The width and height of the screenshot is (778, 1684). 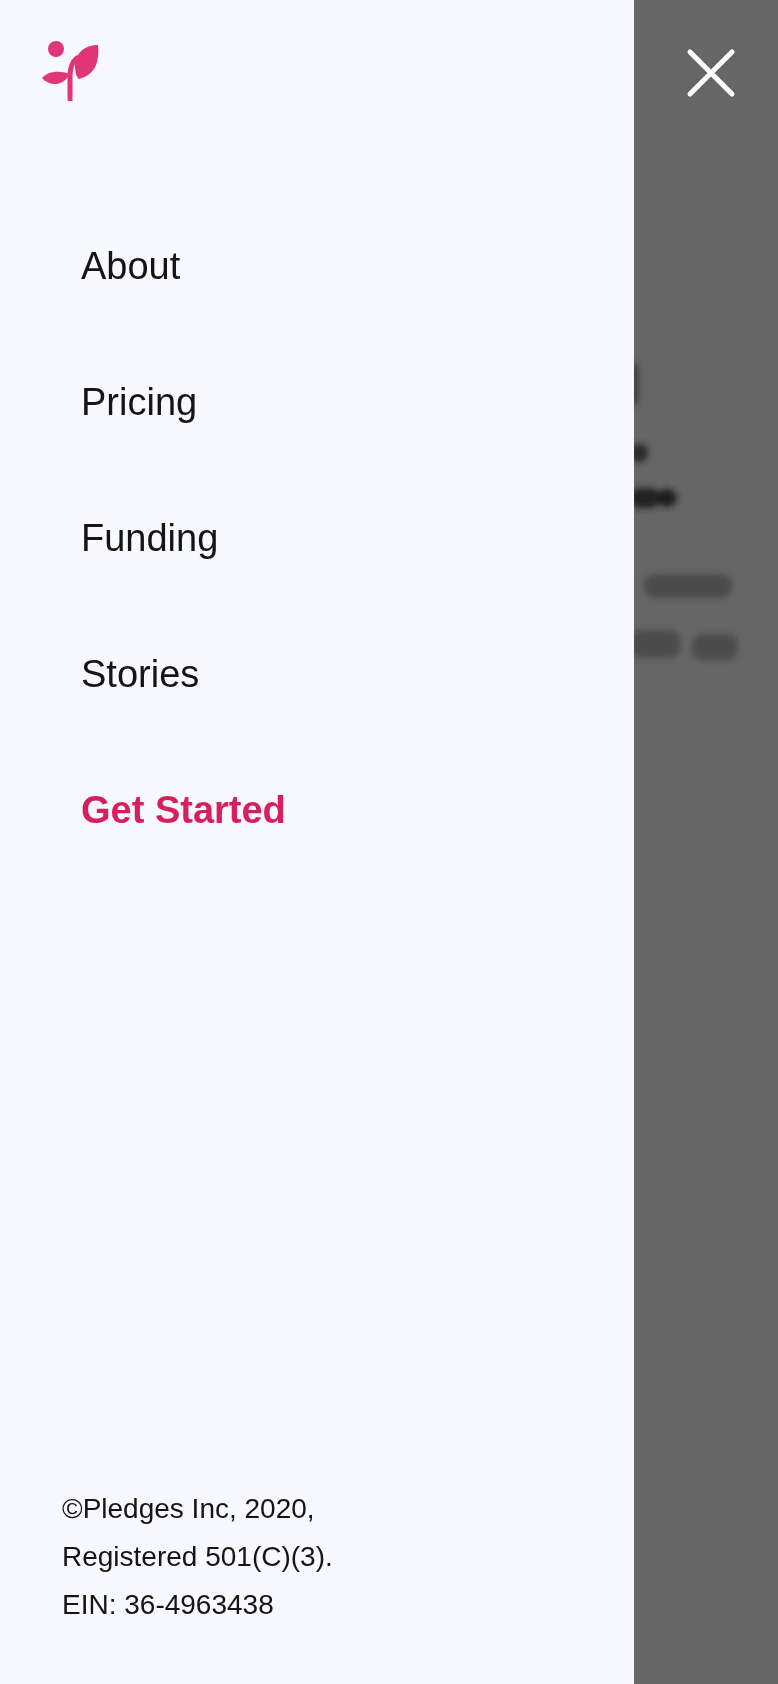 What do you see at coordinates (131, 266) in the screenshot?
I see `menu-link: About` at bounding box center [131, 266].